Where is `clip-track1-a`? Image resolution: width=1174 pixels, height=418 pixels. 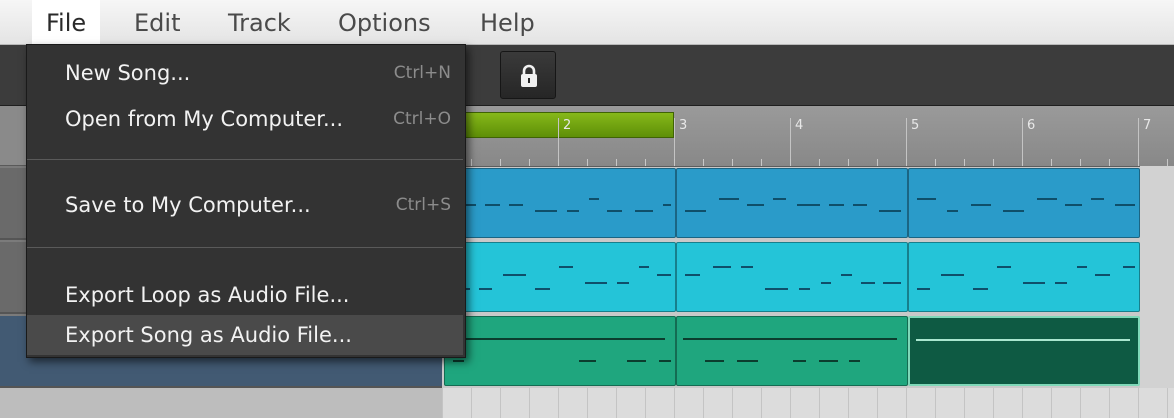
clip-track1-a is located at coordinates (560, 203).